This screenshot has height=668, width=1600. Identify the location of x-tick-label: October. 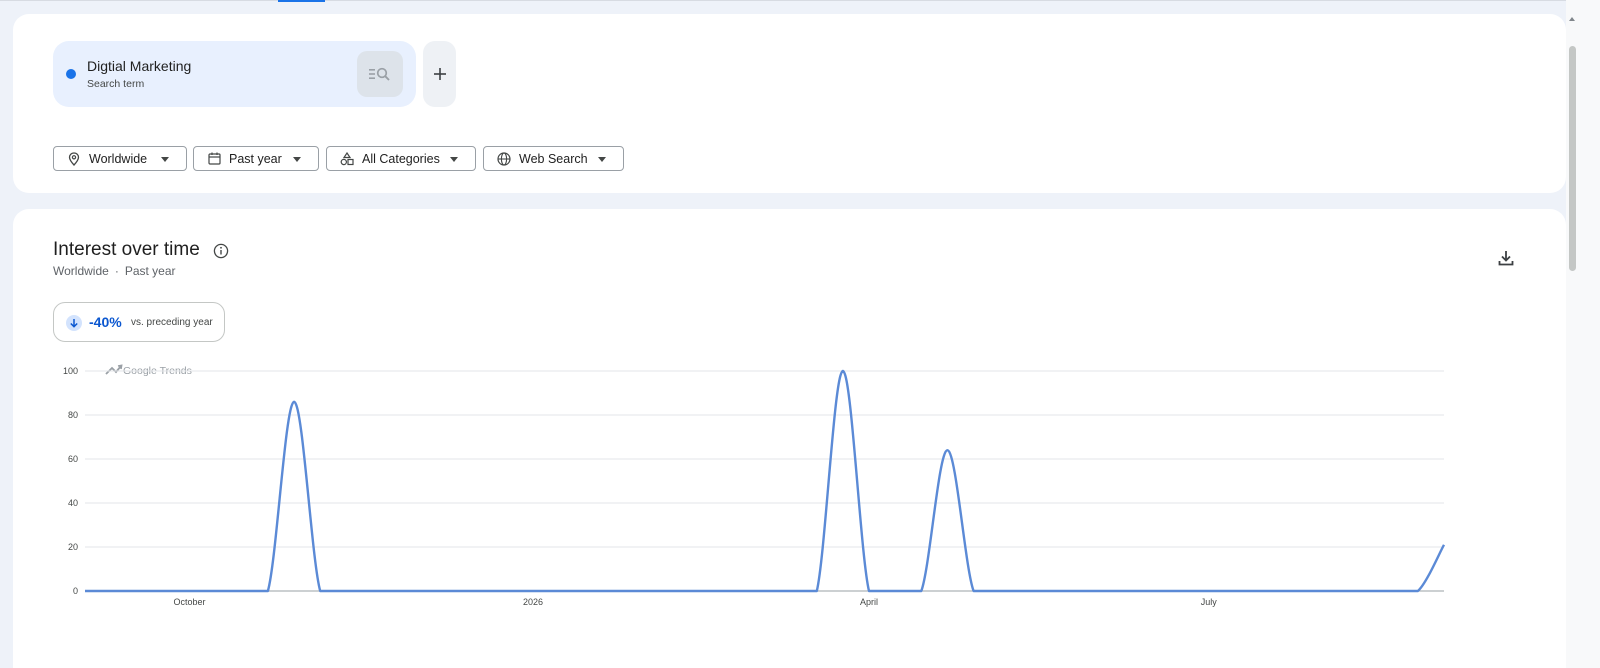
(190, 602).